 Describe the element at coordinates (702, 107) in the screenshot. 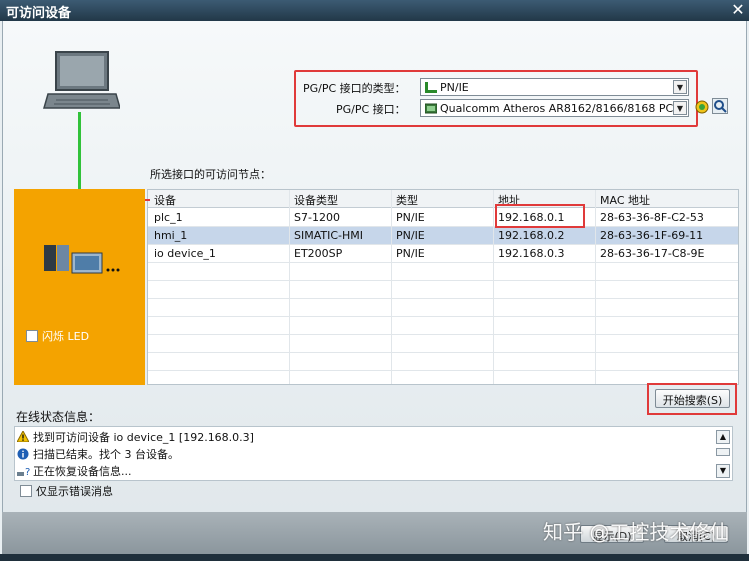

I see `refresh-icon` at that location.